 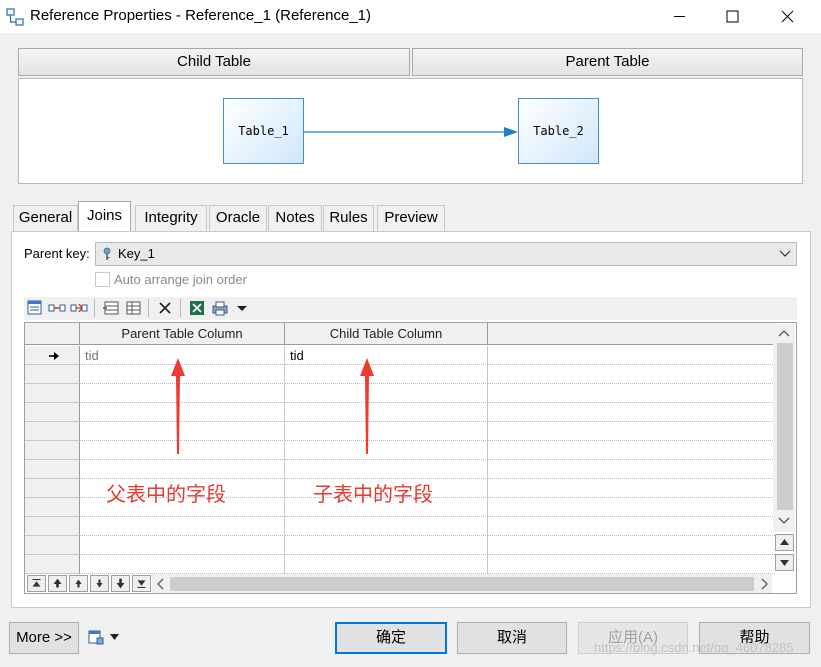 I want to click on tab-joins: Joins, so click(x=104, y=216).